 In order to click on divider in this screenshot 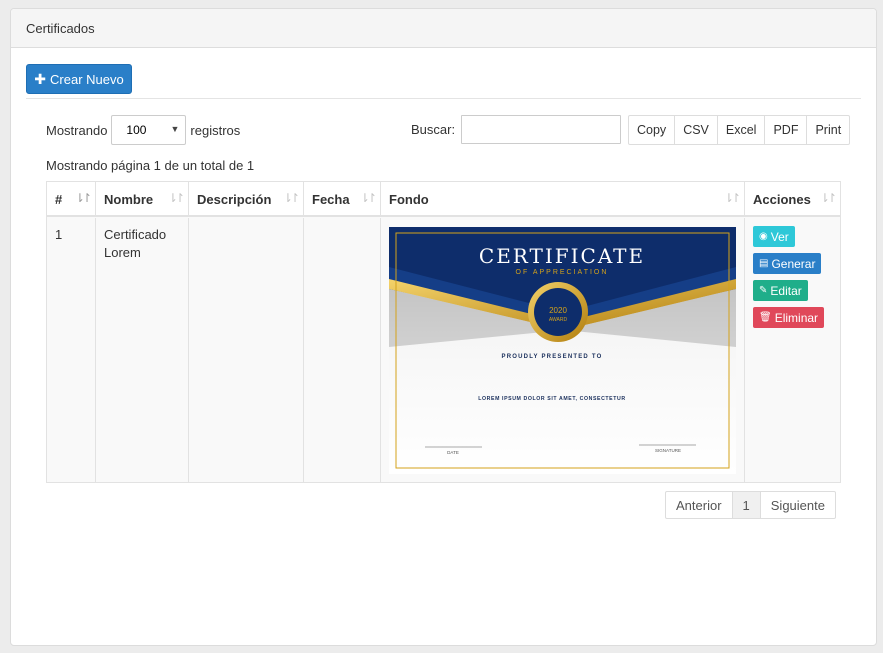, I will do `click(443, 98)`.